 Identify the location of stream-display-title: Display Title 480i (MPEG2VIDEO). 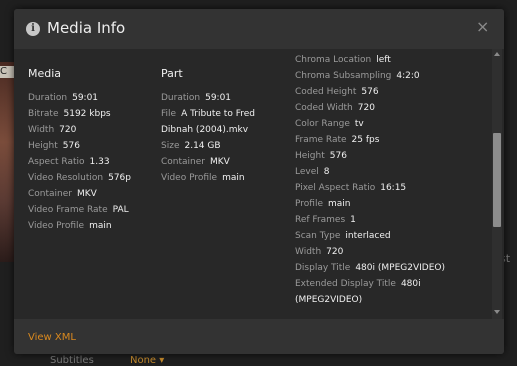
(370, 268).